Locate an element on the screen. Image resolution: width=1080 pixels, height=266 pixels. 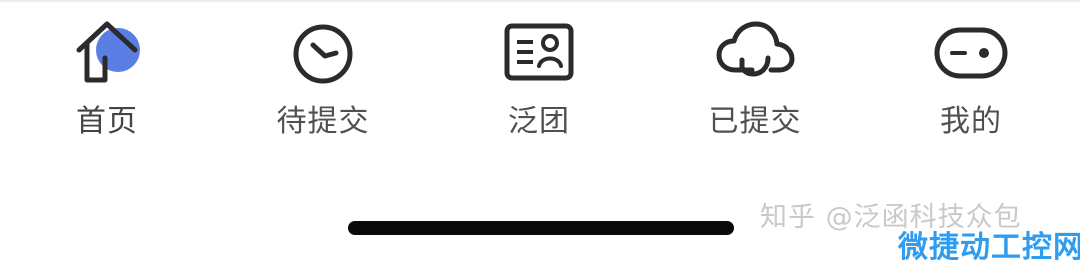
toggle-face-icon is located at coordinates (971, 54).